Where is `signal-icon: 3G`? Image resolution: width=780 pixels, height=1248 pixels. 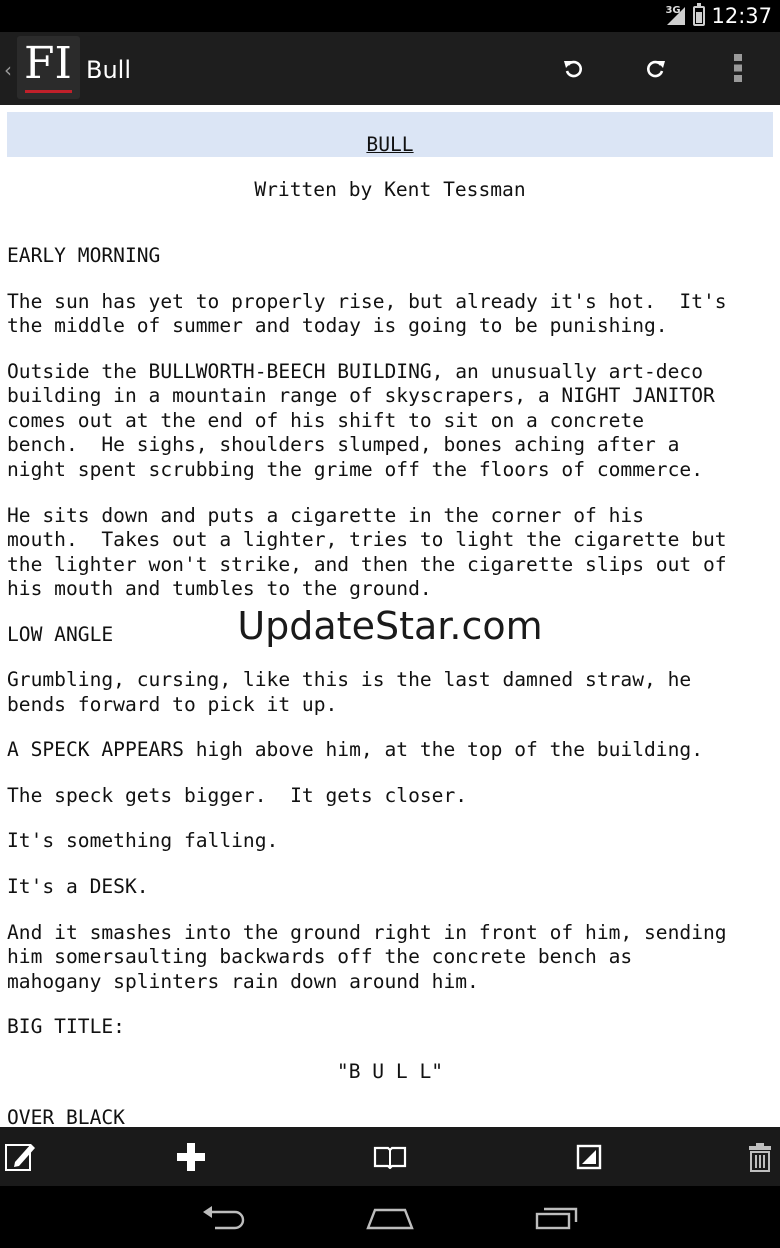
signal-icon: 3G is located at coordinates (676, 16).